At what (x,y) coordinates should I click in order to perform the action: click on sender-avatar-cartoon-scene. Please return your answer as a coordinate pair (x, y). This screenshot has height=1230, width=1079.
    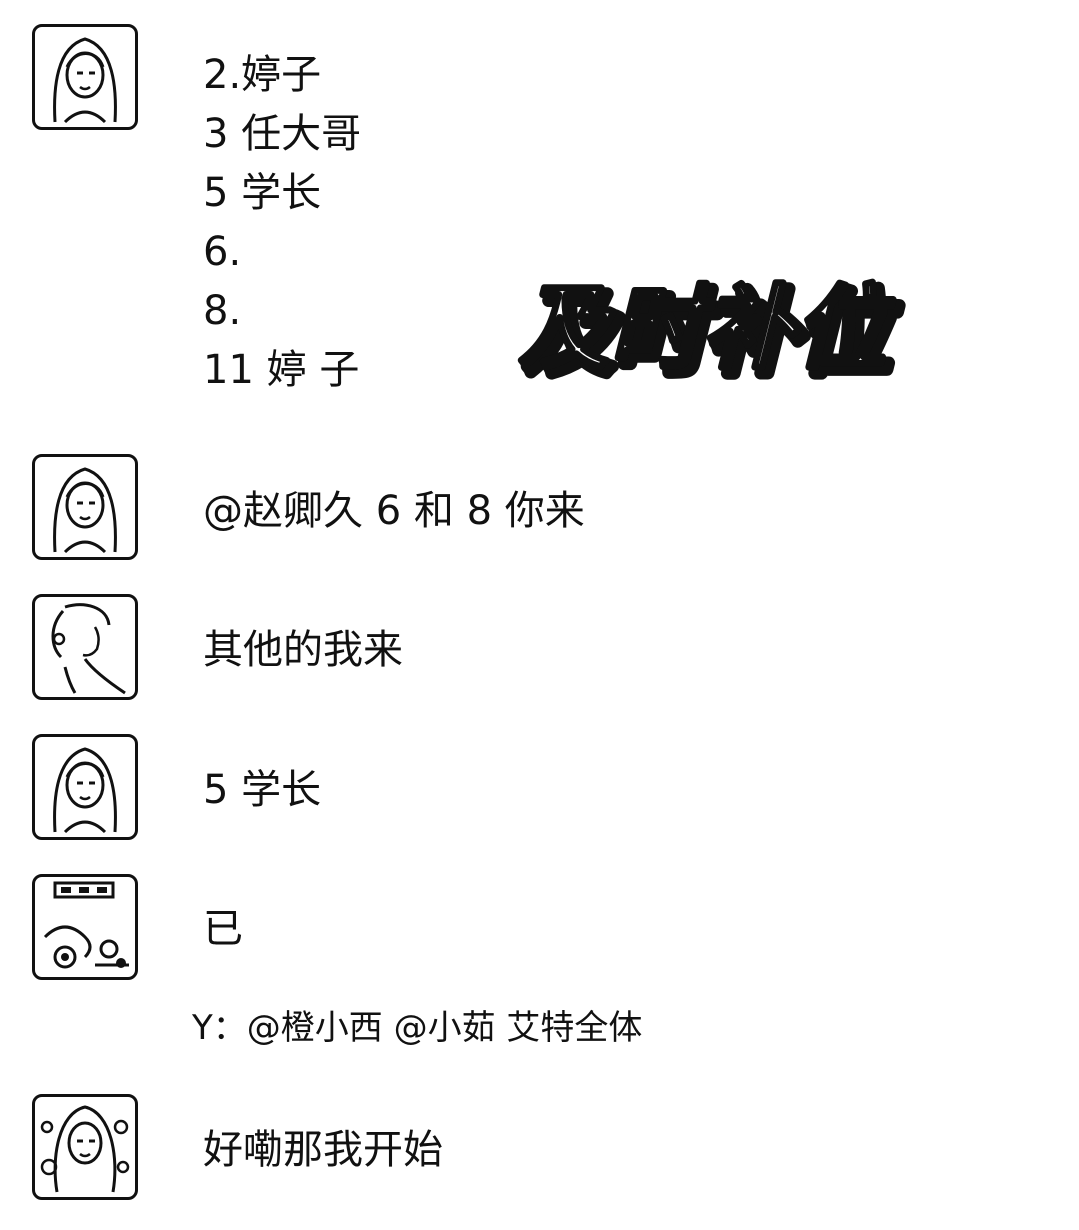
    Looking at the image, I should click on (85, 927).